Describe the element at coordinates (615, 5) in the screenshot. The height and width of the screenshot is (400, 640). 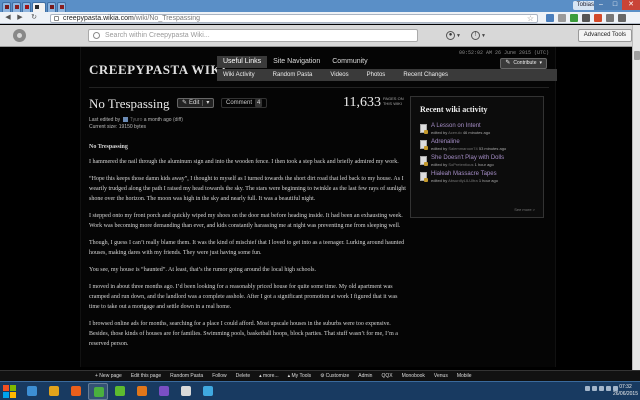
I see `maximize-button: □` at that location.